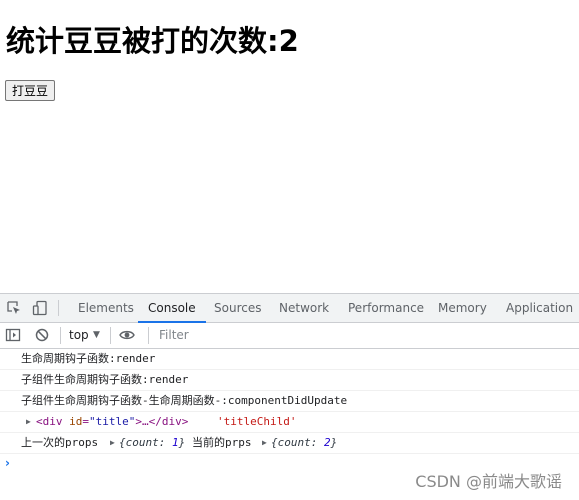  I want to click on console-message: 子组件生命周期钩子函数-生命周期函数-:componentDidUpdate, so click(289, 401).